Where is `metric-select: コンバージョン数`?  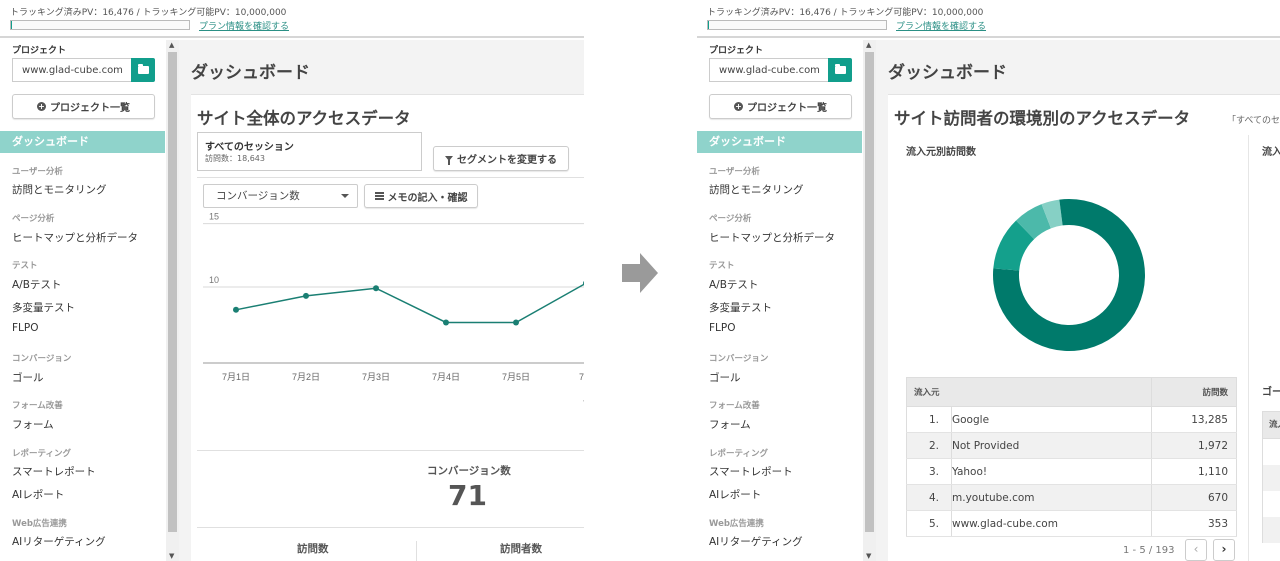 metric-select: コンバージョン数 is located at coordinates (280, 196).